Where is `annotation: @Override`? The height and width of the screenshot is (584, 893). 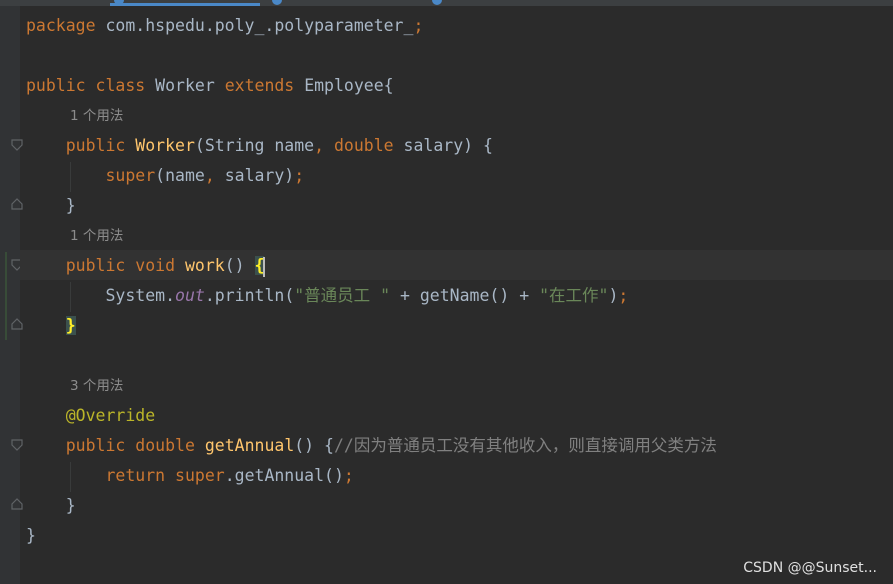
annotation: @Override is located at coordinates (110, 415).